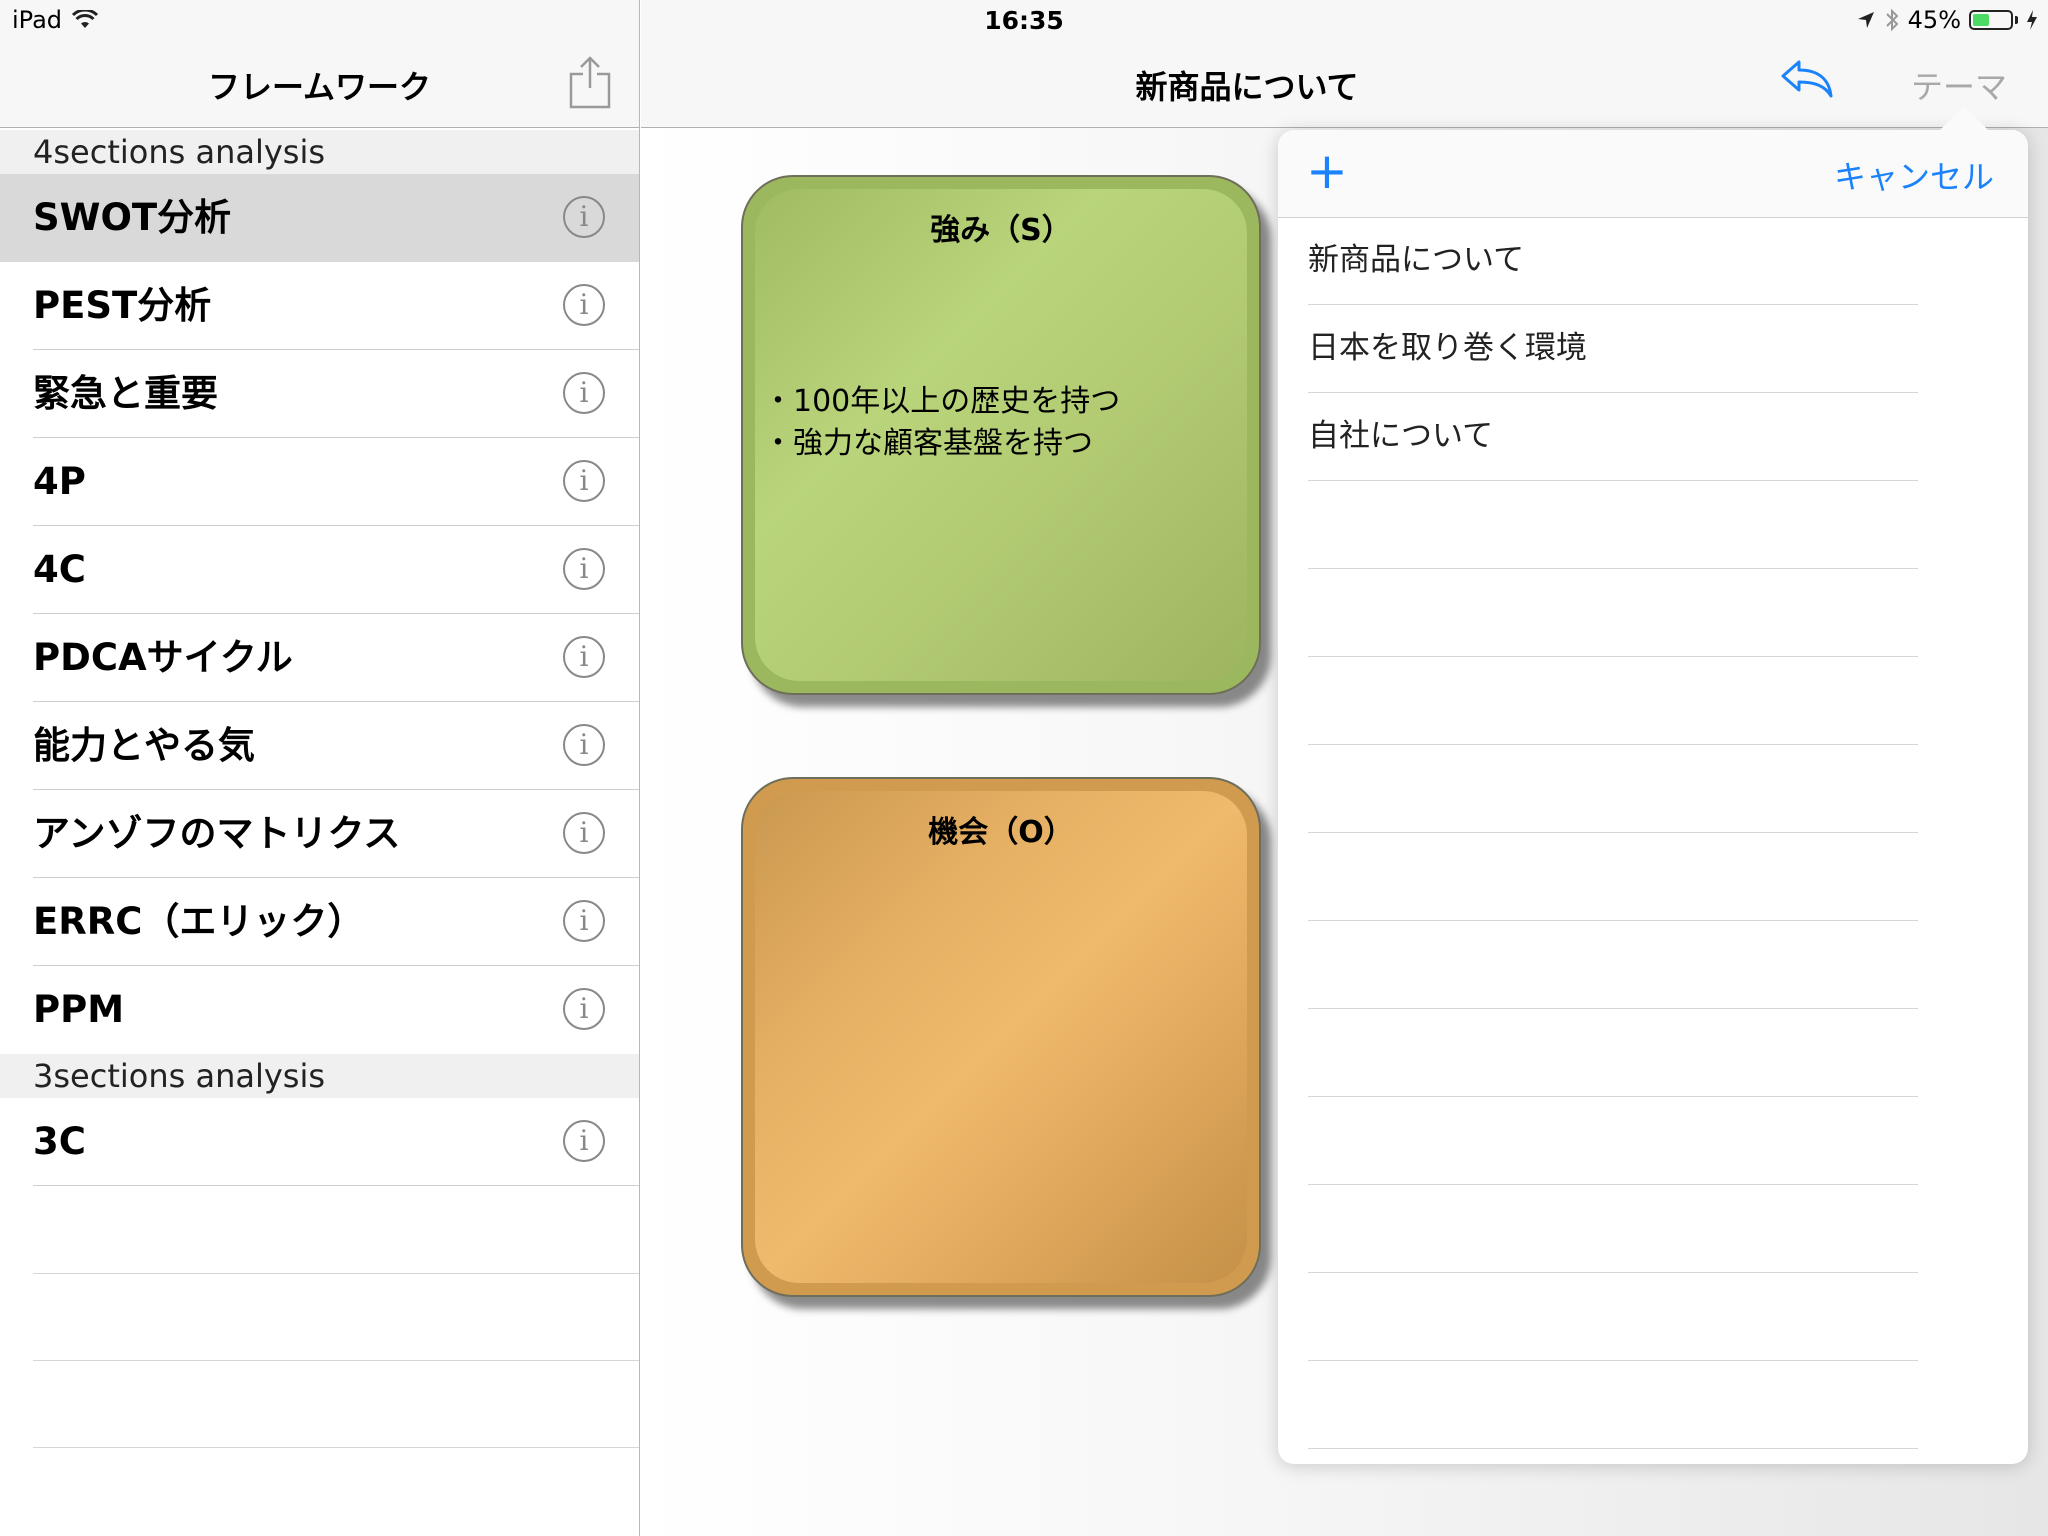  I want to click on list-item-urgent-important: 緊急と重要 i, so click(319, 394).